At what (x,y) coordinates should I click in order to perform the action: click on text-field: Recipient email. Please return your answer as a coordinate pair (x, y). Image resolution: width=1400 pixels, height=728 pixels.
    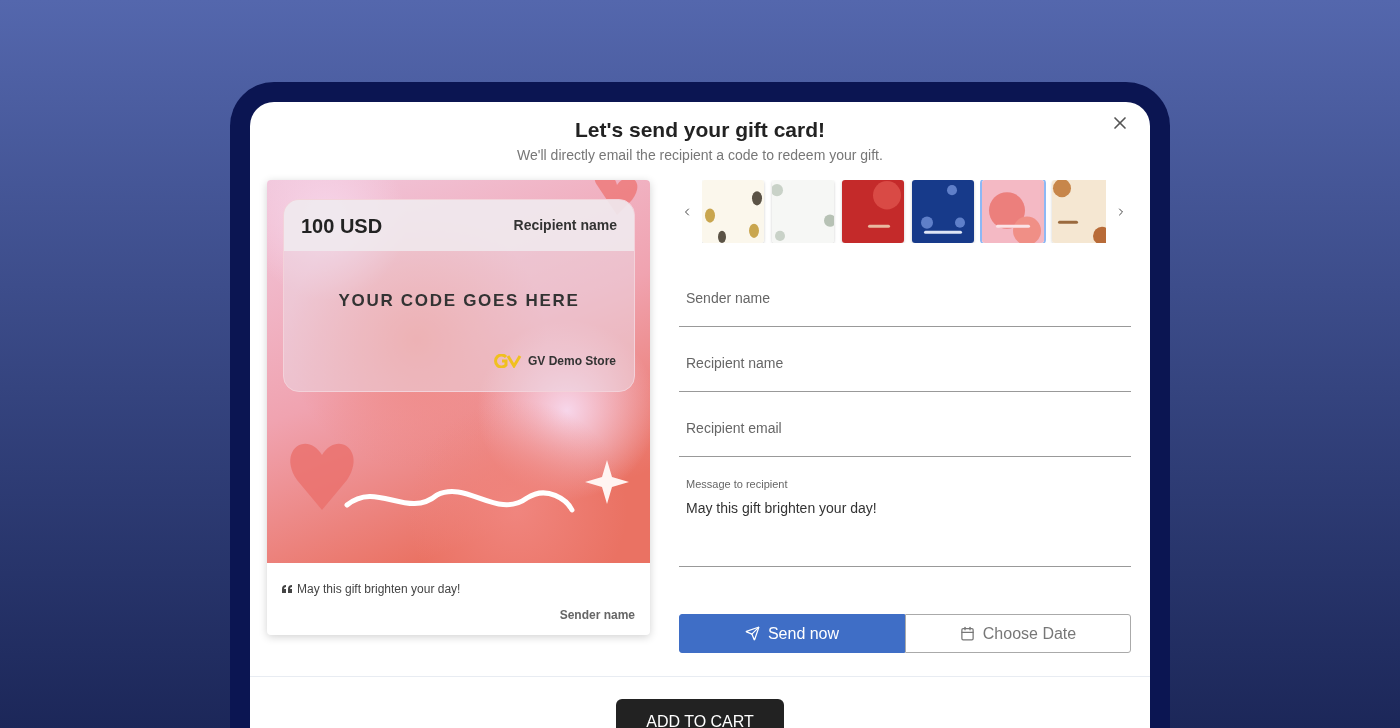
    Looking at the image, I should click on (905, 424).